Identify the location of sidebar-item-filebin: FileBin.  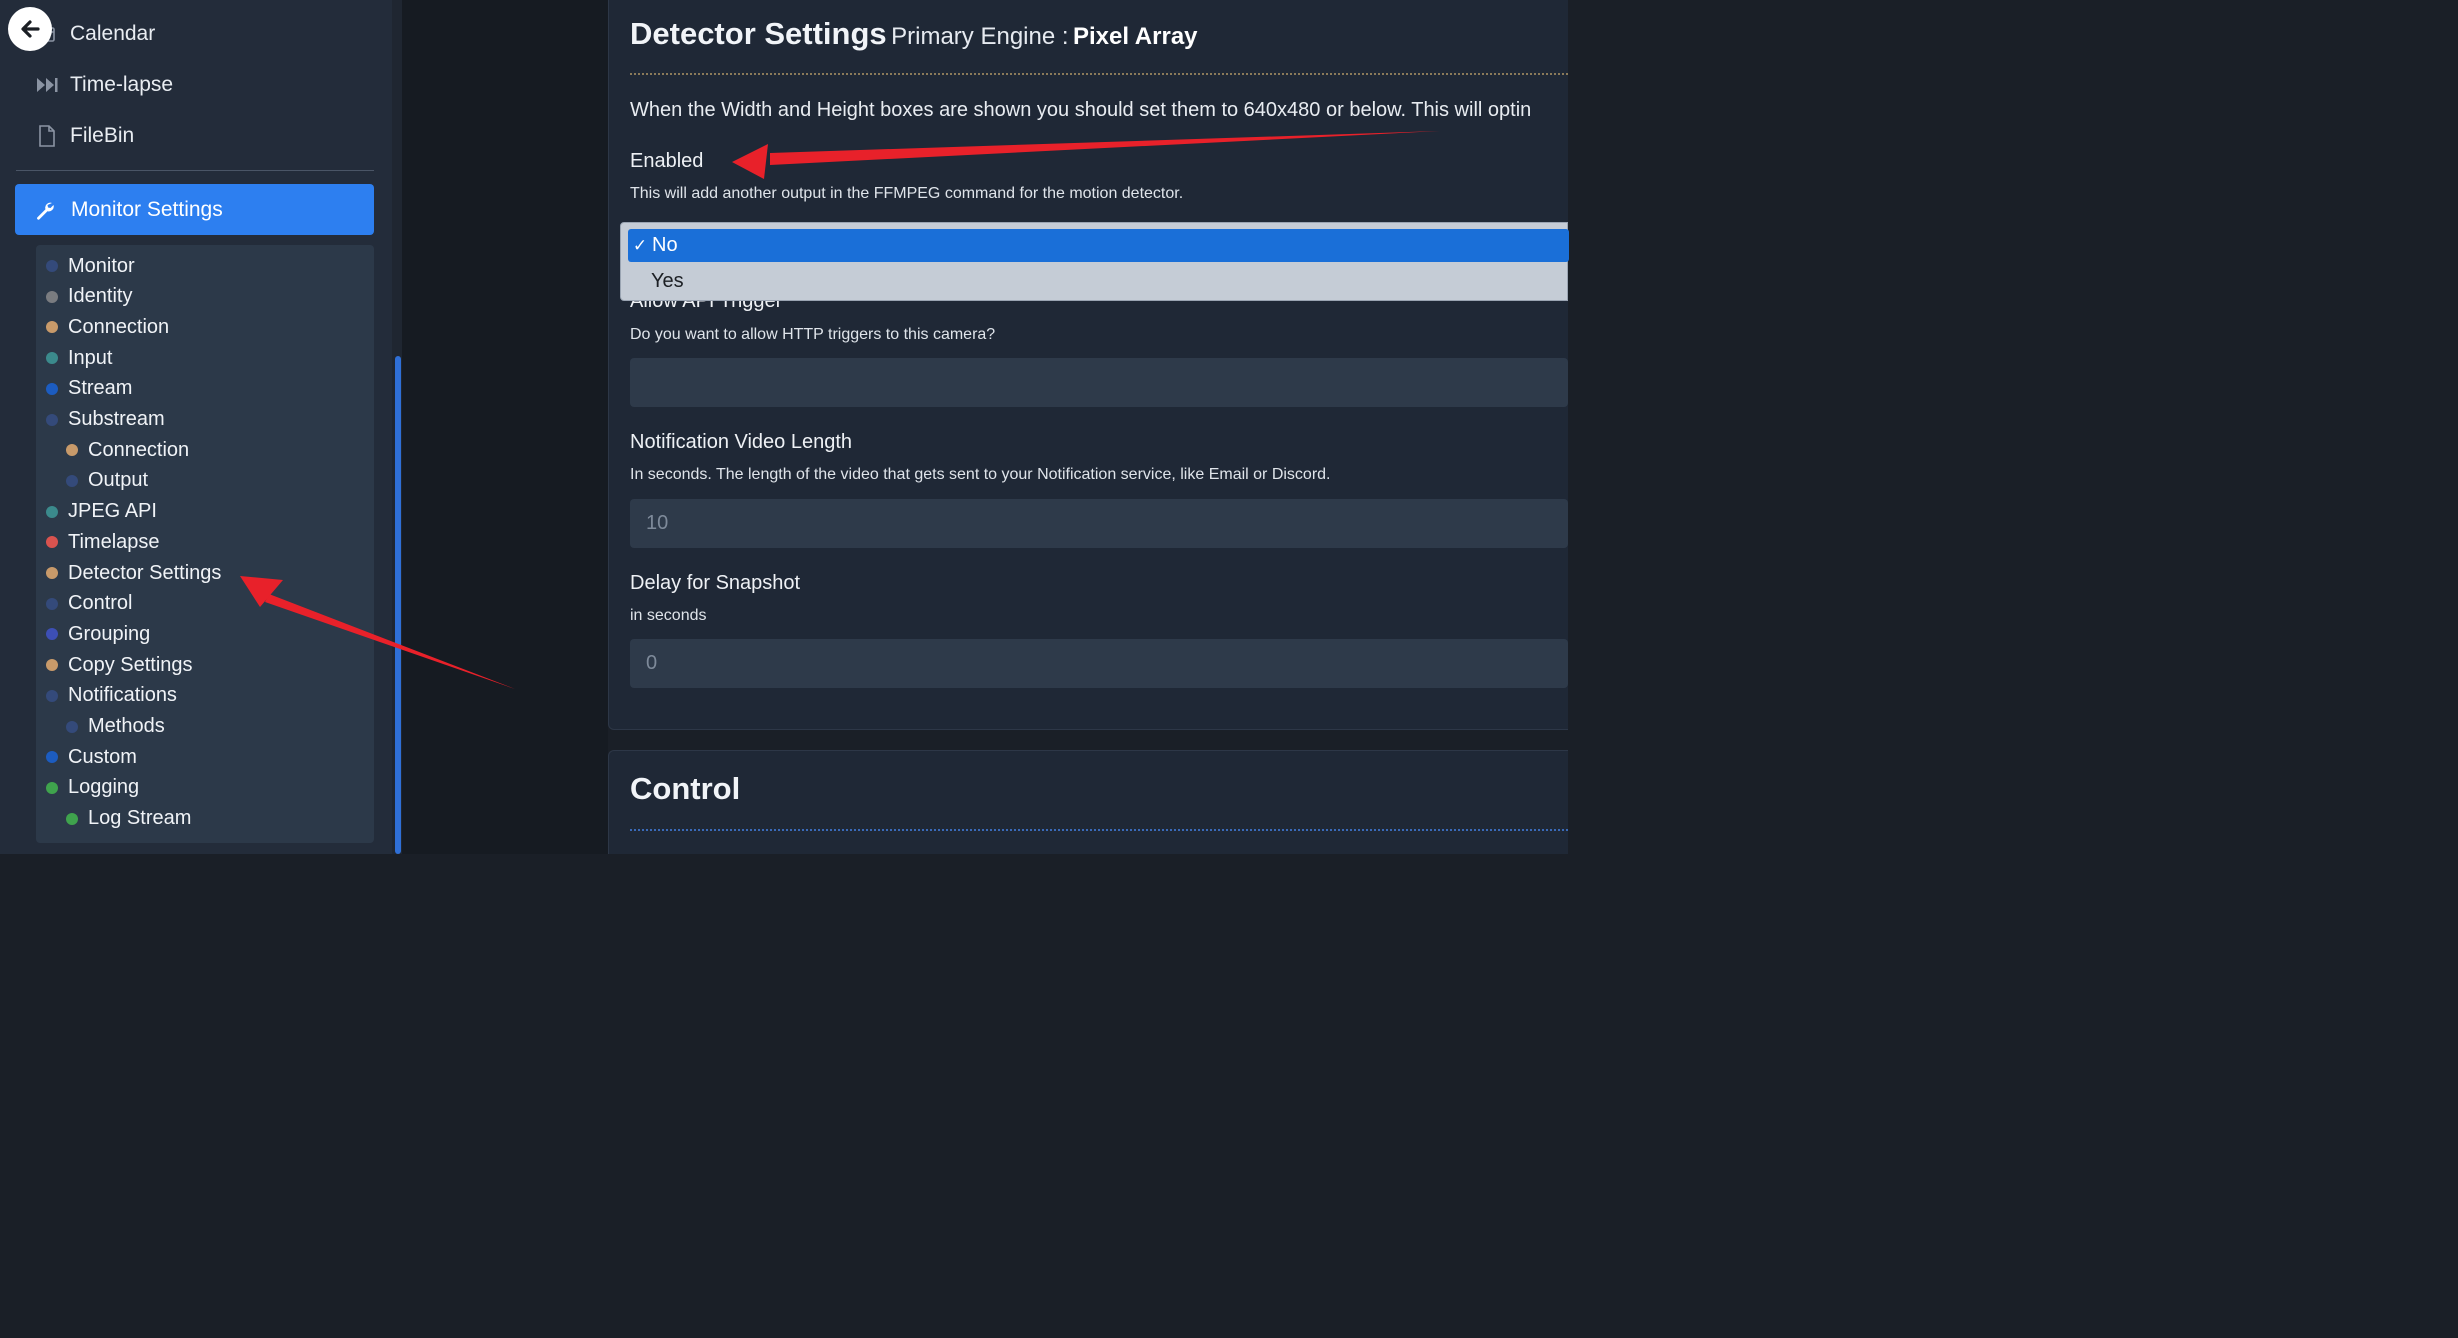
(84, 136).